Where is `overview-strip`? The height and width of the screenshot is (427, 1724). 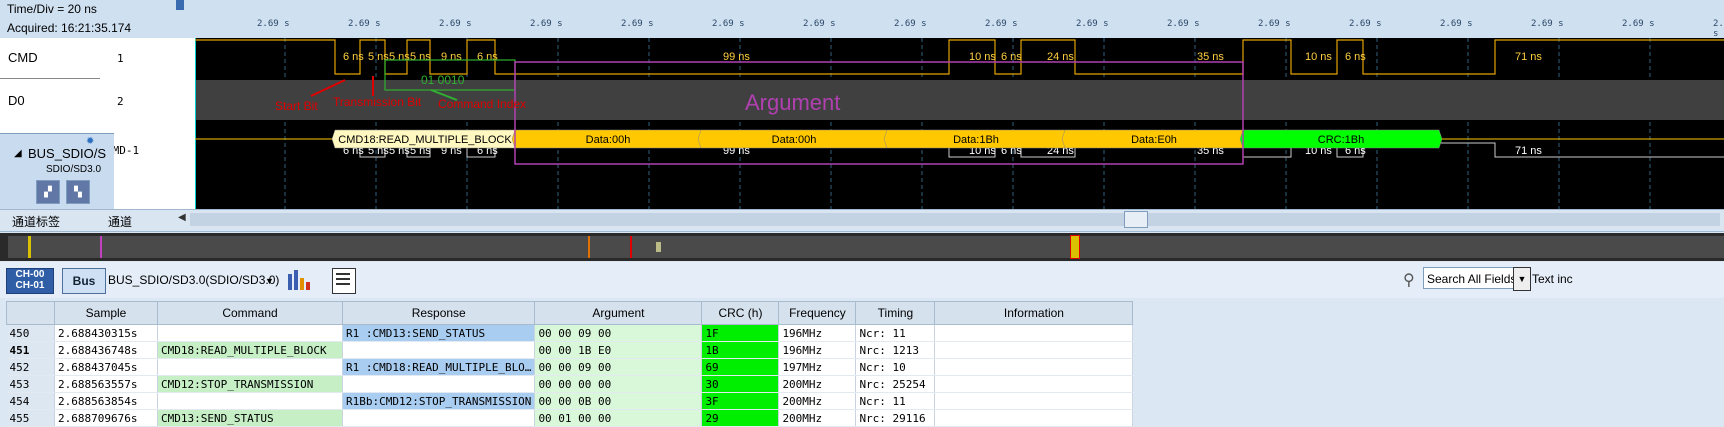 overview-strip is located at coordinates (862, 247).